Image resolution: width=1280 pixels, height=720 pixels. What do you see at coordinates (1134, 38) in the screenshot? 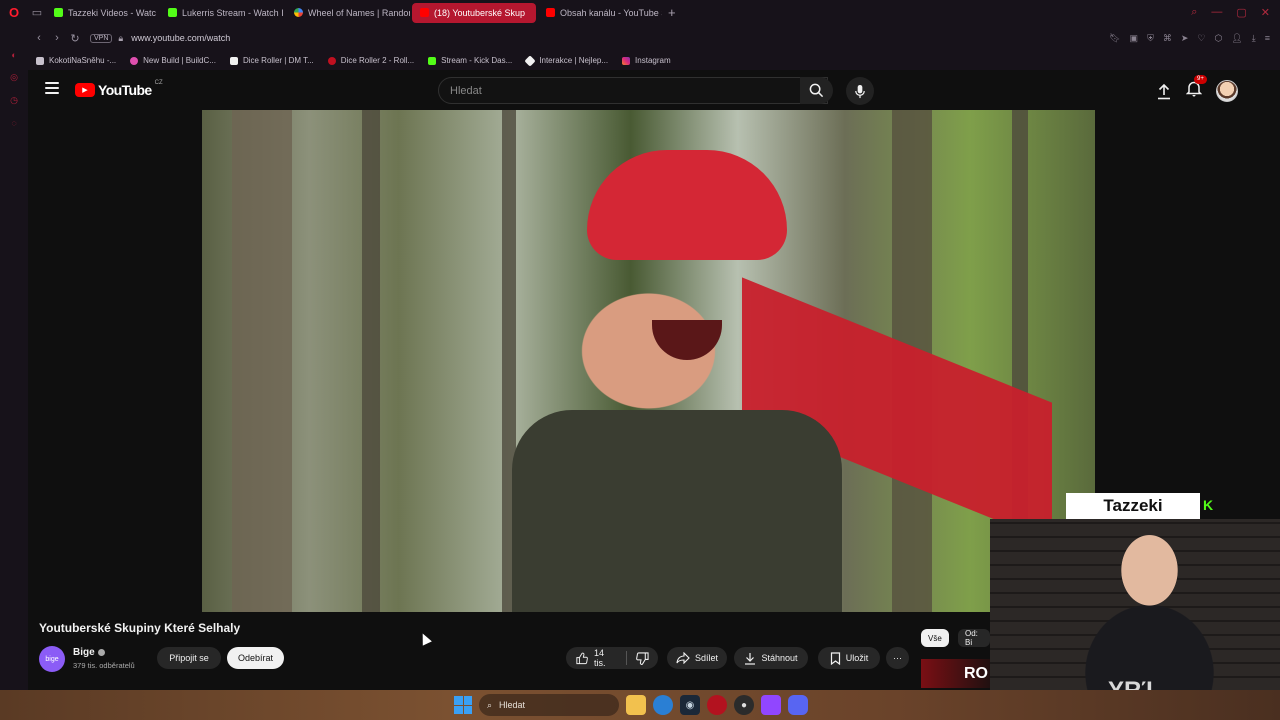
I see `snapshot-icon: ▣` at bounding box center [1134, 38].